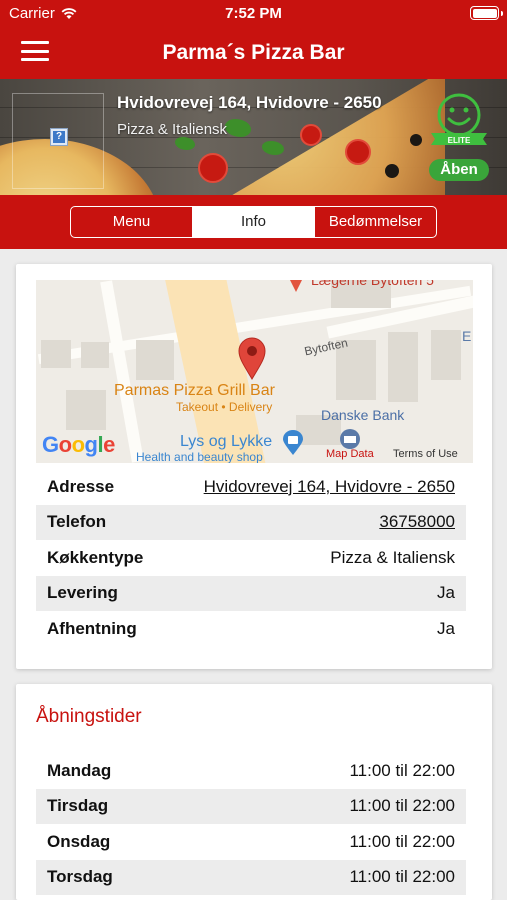 Image resolution: width=507 pixels, height=900 pixels. I want to click on map-label-shop-sub: Health and beauty shop, so click(199, 456).